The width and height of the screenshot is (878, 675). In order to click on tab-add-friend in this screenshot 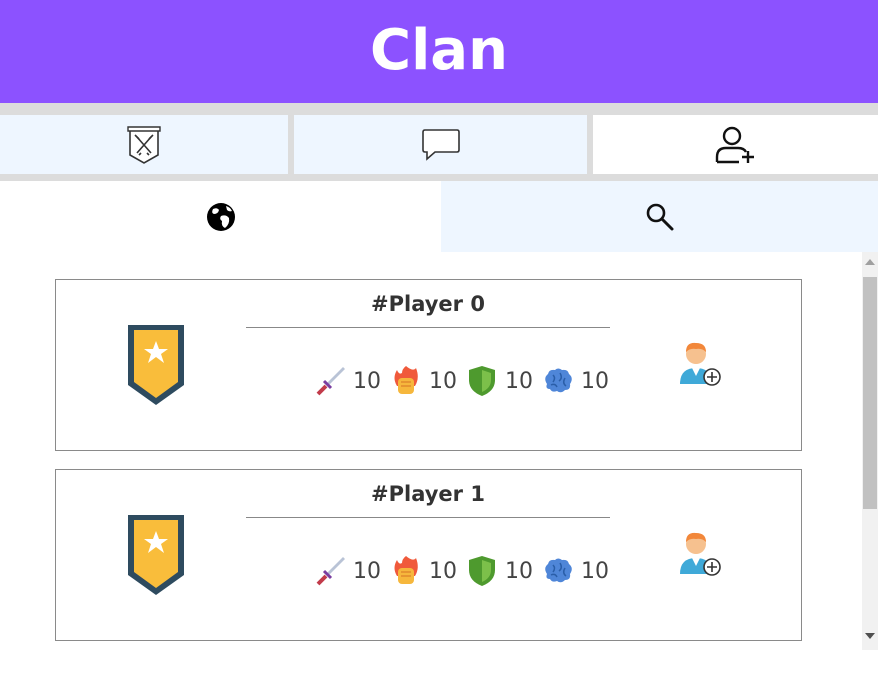, I will do `click(735, 144)`.